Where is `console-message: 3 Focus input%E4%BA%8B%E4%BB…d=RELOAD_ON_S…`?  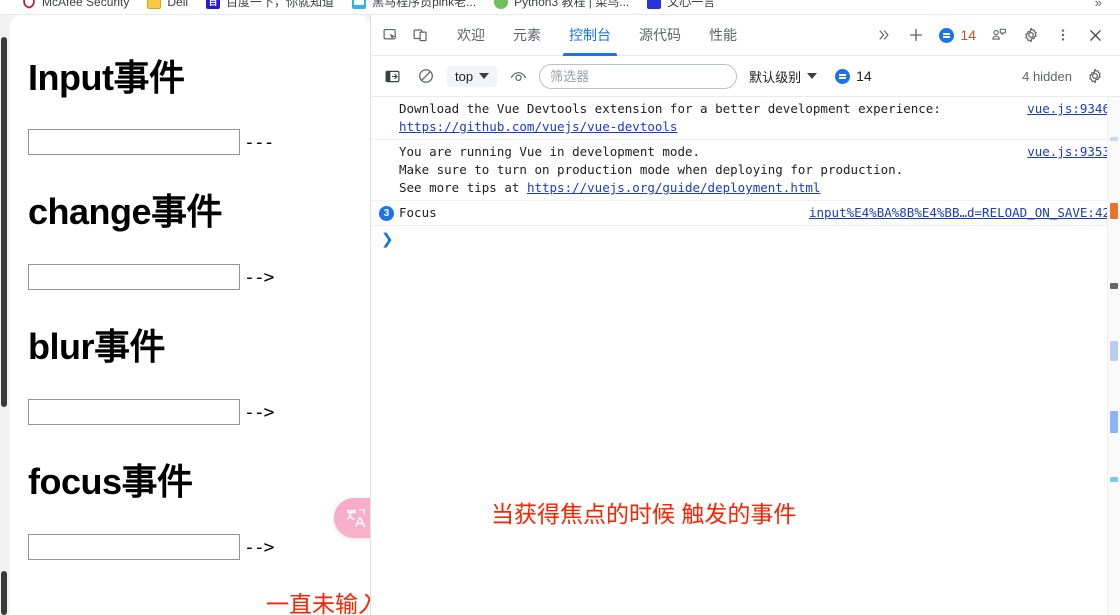
console-message: 3 Focus input%E4%BA%8B%E4%BB…d=RELOAD_ON_S… is located at coordinates (745, 213).